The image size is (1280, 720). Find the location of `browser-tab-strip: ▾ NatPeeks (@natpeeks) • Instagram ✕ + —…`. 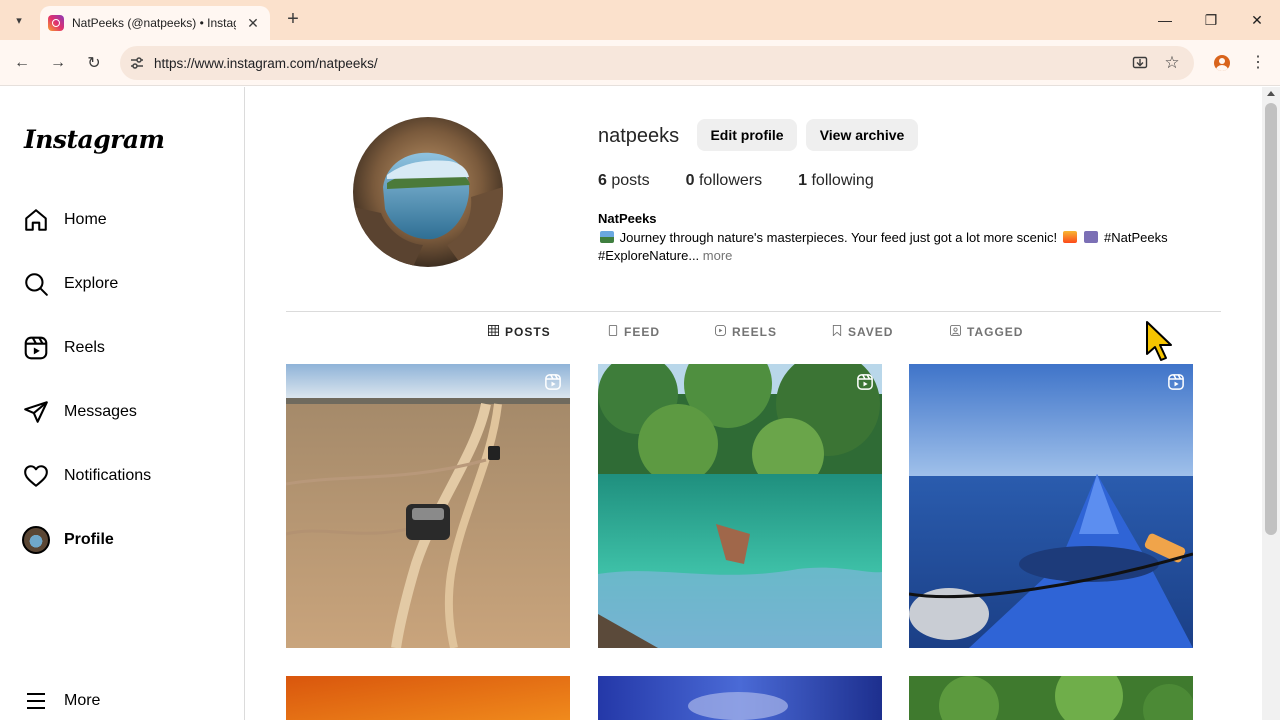

browser-tab-strip: ▾ NatPeeks (@natpeeks) • Instagram ✕ + —… is located at coordinates (640, 20).